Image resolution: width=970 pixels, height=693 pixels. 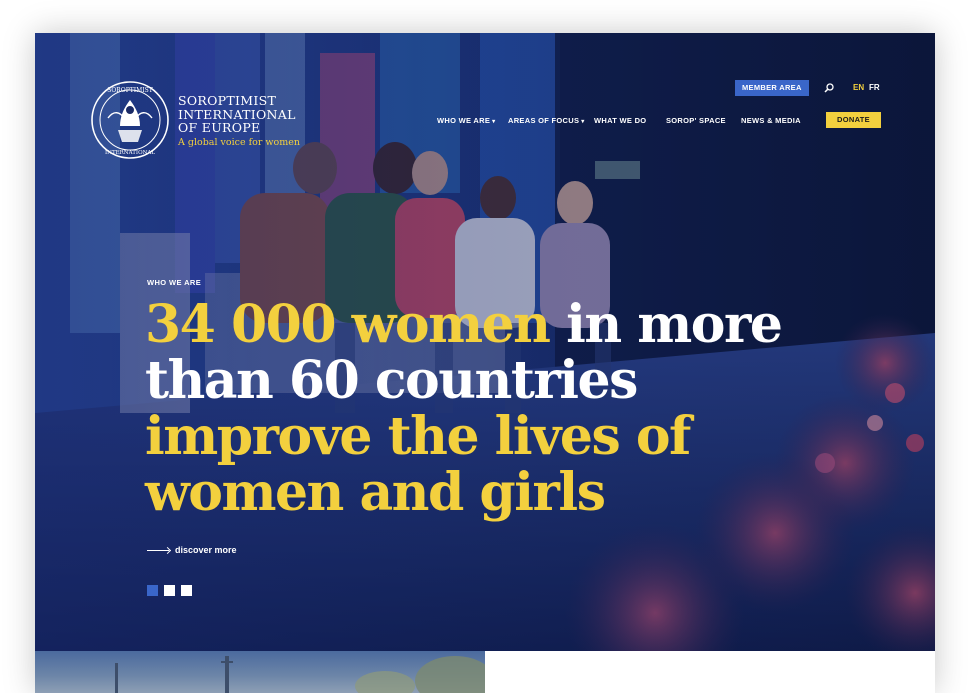 I want to click on brand-name-line: SOROPTIMIST, so click(x=227, y=100).